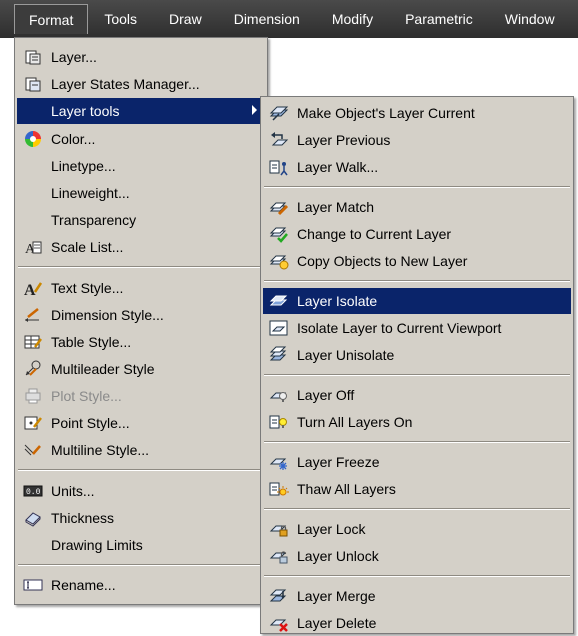 Image resolution: width=578 pixels, height=636 pixels. I want to click on menu-parametric: Parametric, so click(439, 19).